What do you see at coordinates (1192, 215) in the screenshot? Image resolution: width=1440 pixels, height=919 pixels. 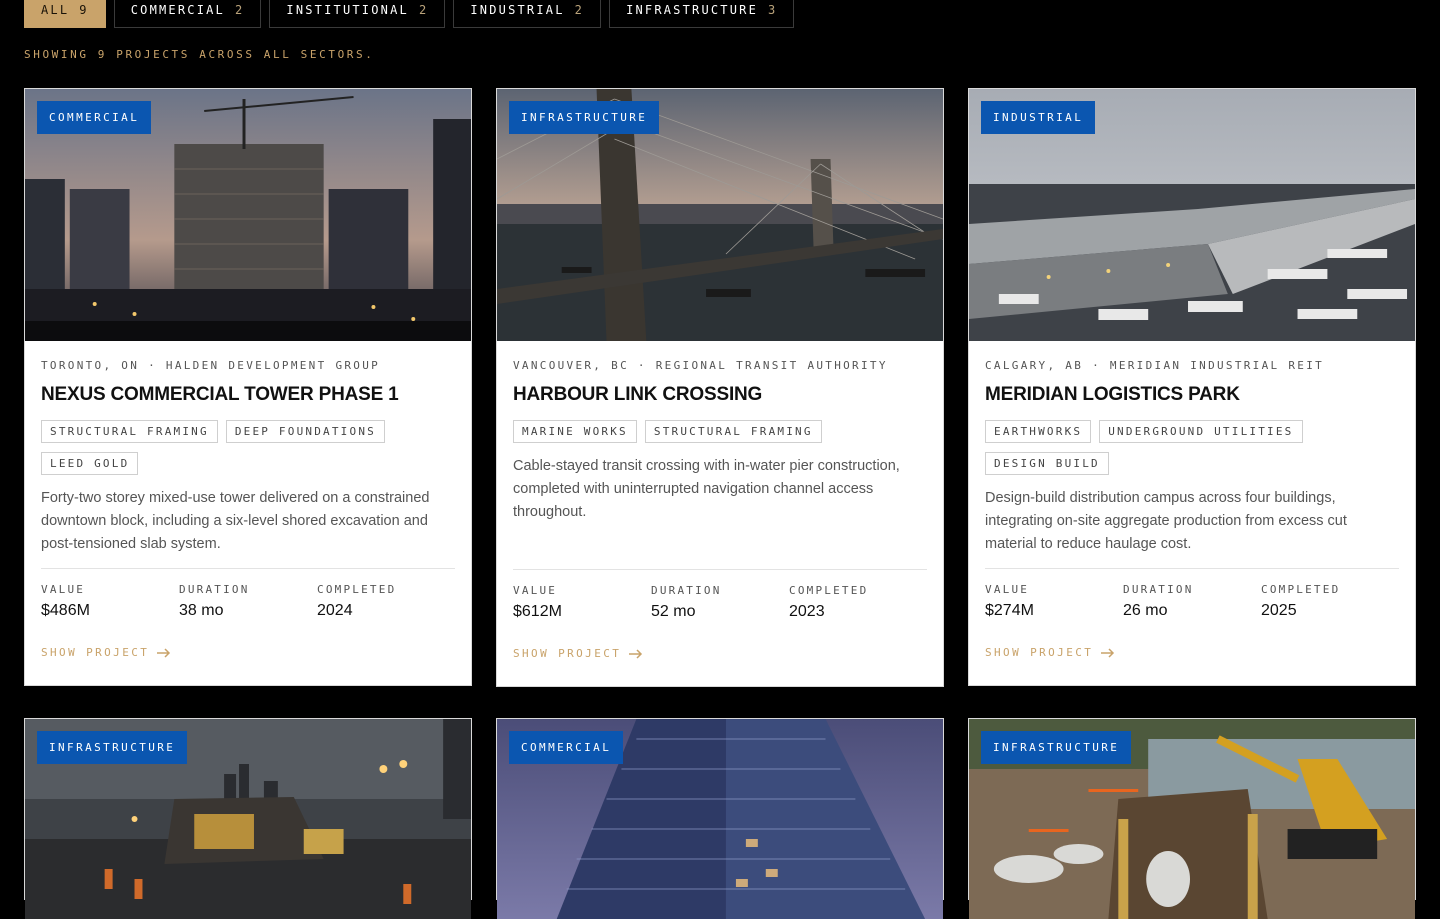 I see `project-image: INDUSTRIAL` at bounding box center [1192, 215].